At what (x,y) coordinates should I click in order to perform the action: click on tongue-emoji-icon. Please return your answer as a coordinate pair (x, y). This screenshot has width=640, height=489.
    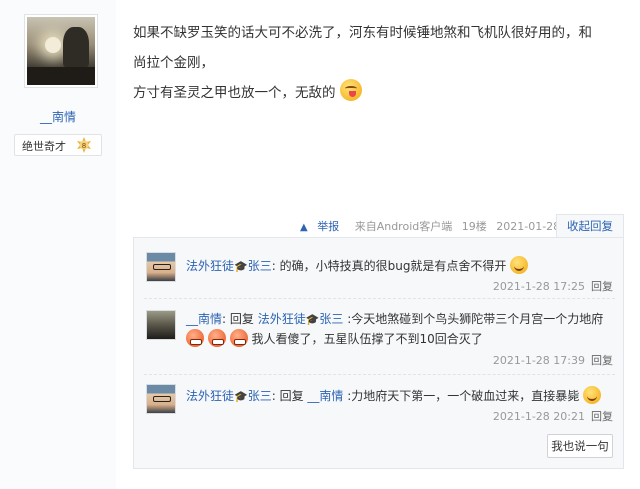
    Looking at the image, I should click on (350, 90).